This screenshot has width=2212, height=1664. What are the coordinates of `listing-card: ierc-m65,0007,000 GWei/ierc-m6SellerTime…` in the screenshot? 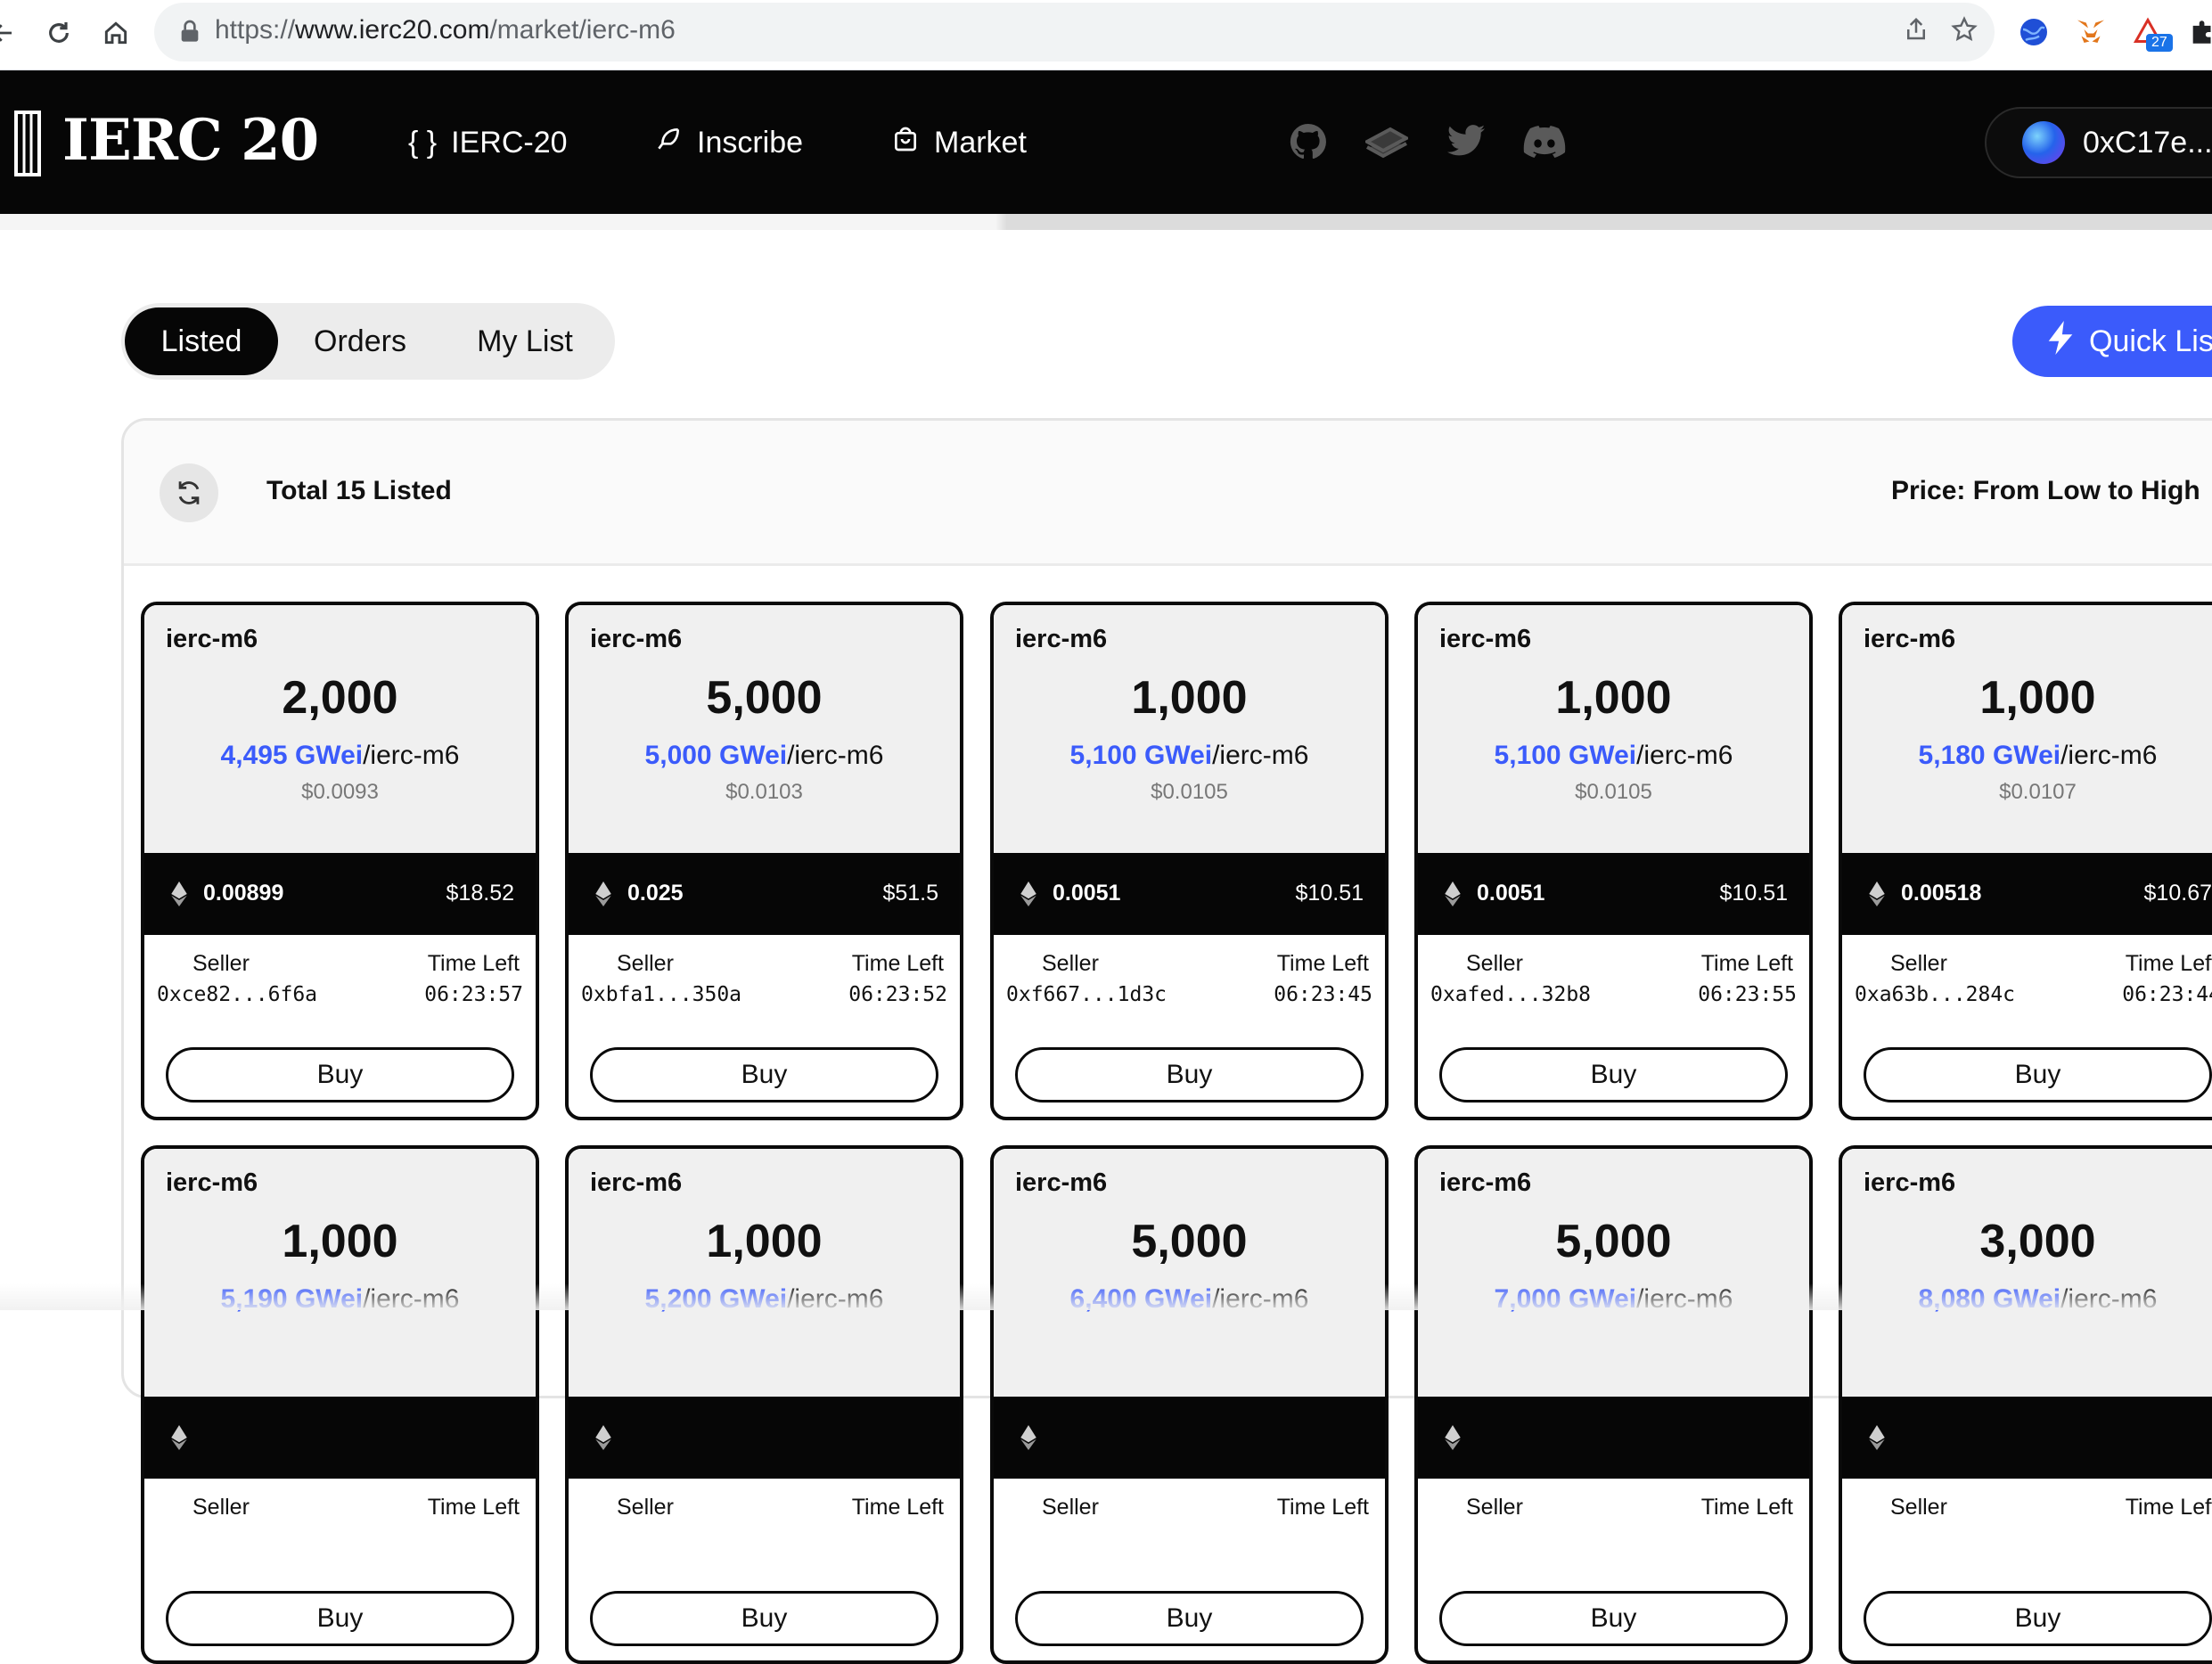 It's located at (1613, 1404).